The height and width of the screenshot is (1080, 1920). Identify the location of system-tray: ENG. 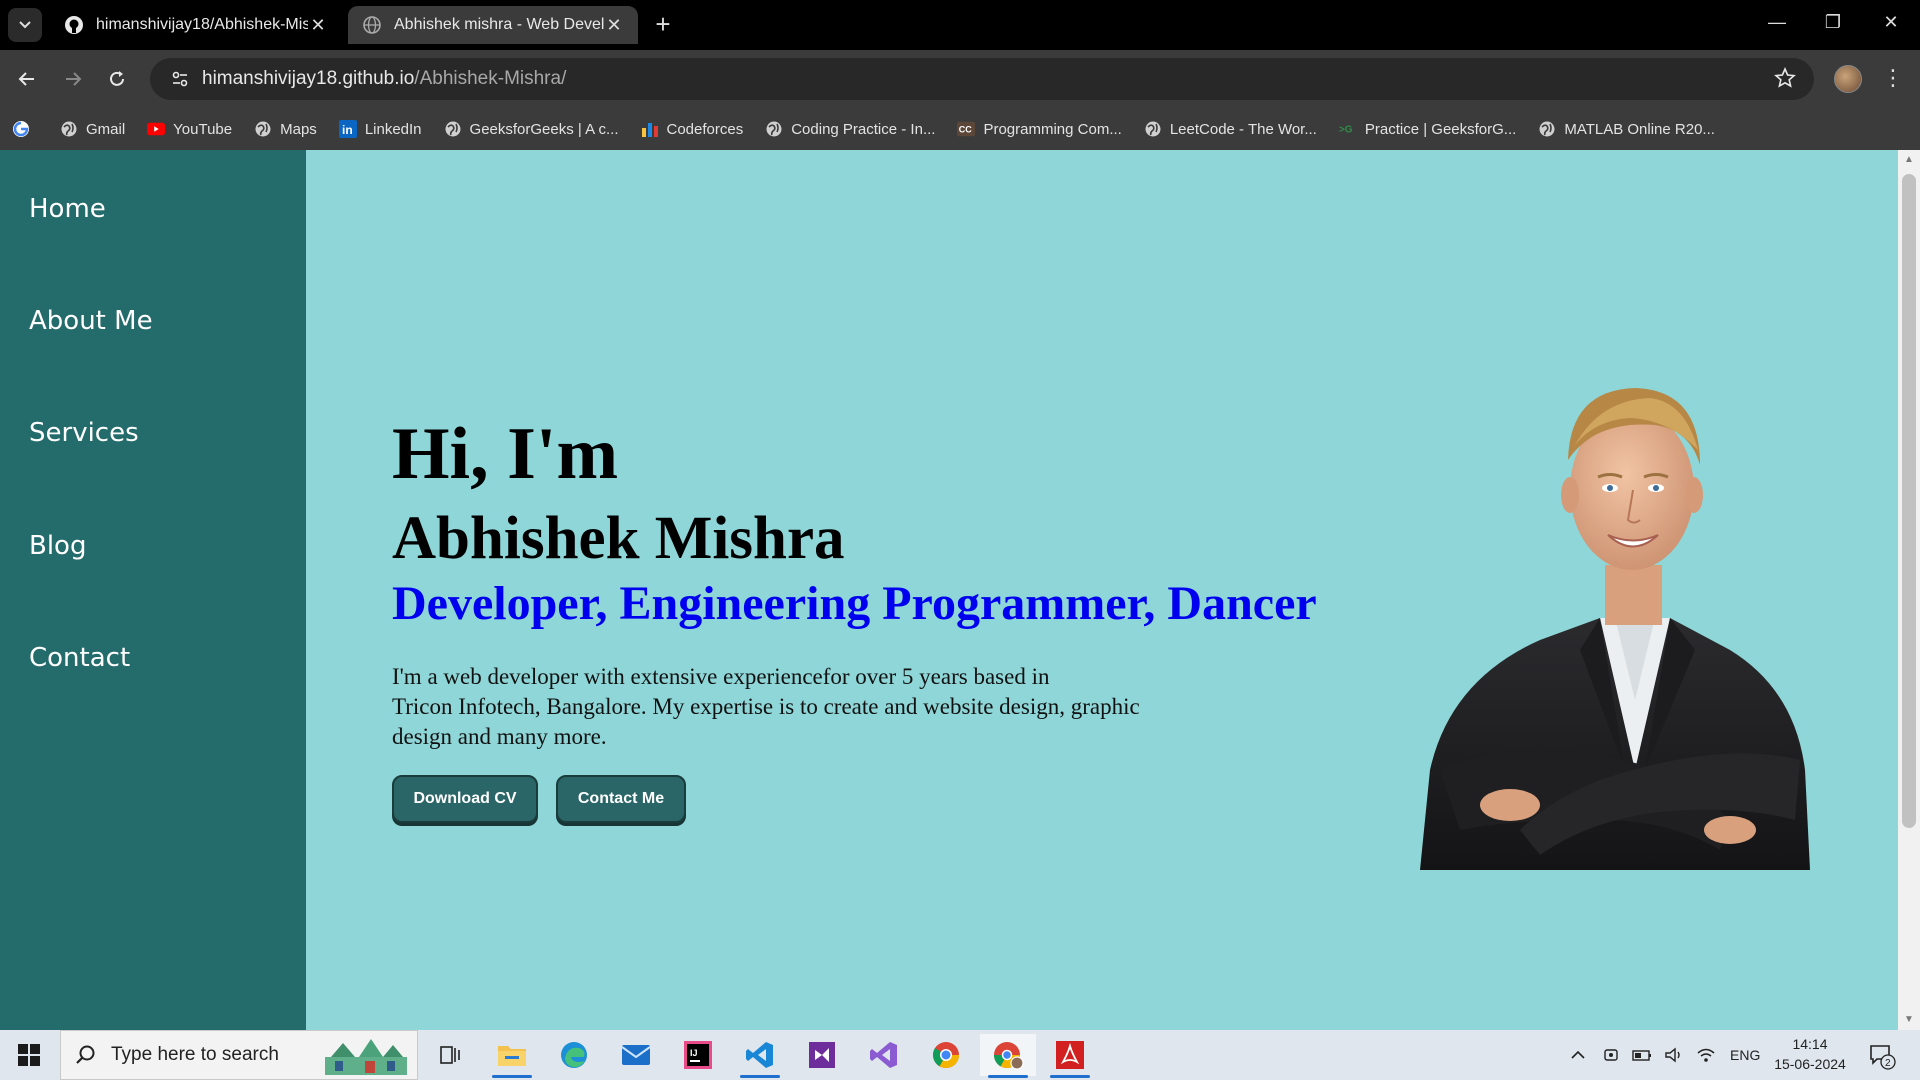
(1665, 1055).